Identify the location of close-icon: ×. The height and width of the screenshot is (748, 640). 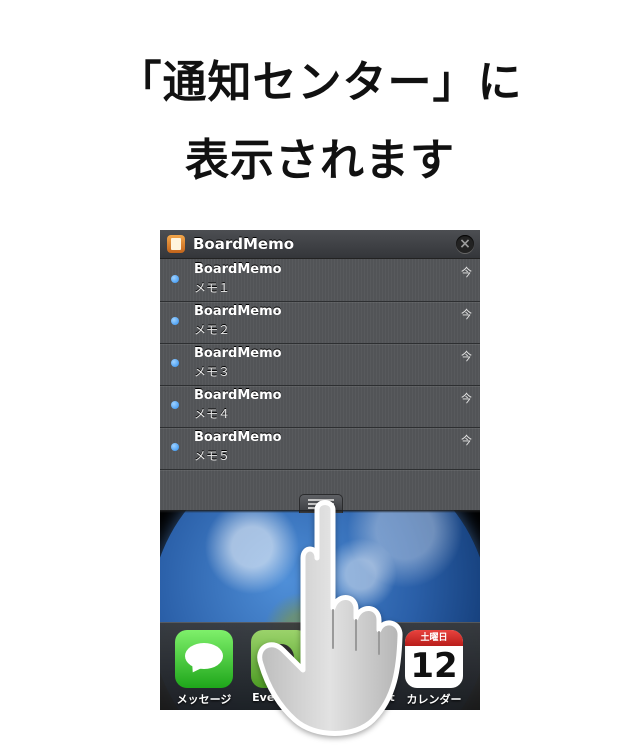
(465, 244).